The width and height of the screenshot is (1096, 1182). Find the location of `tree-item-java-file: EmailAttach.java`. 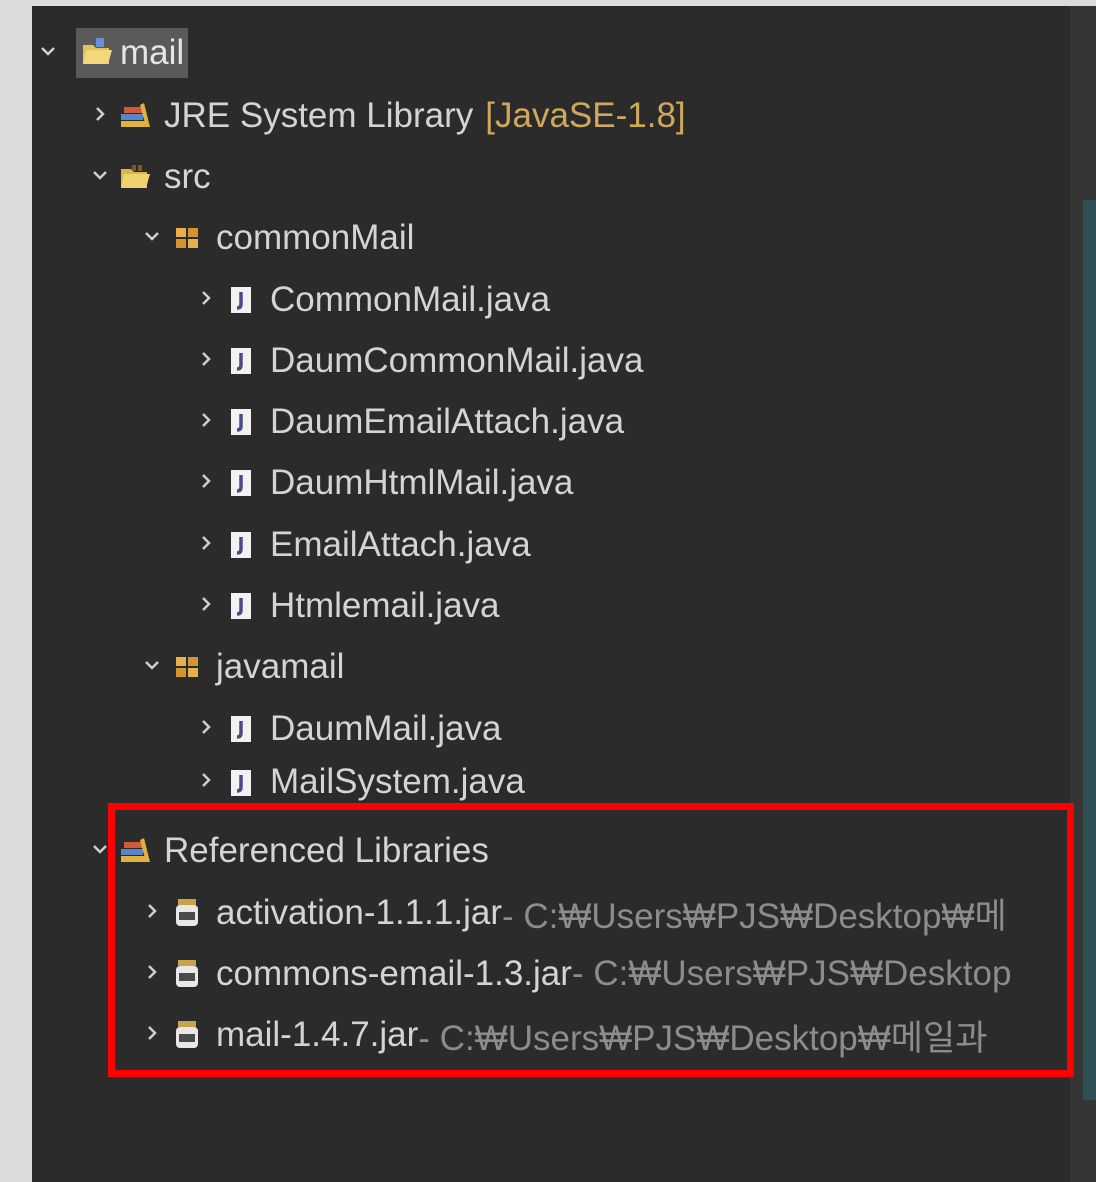

tree-item-java-file: EmailAttach.java is located at coordinates (630, 545).